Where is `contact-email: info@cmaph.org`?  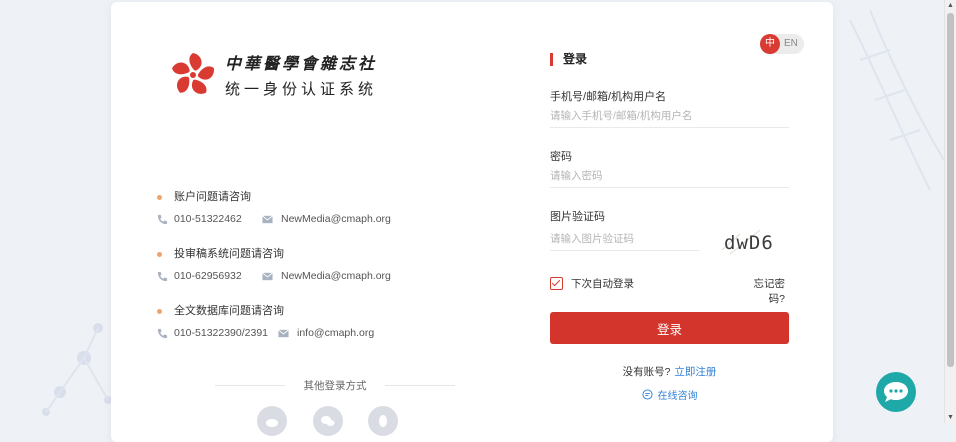
contact-email: info@cmaph.org is located at coordinates (335, 333).